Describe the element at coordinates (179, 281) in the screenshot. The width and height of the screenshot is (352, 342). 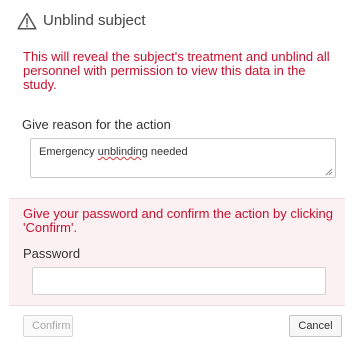
I see `password-input` at that location.